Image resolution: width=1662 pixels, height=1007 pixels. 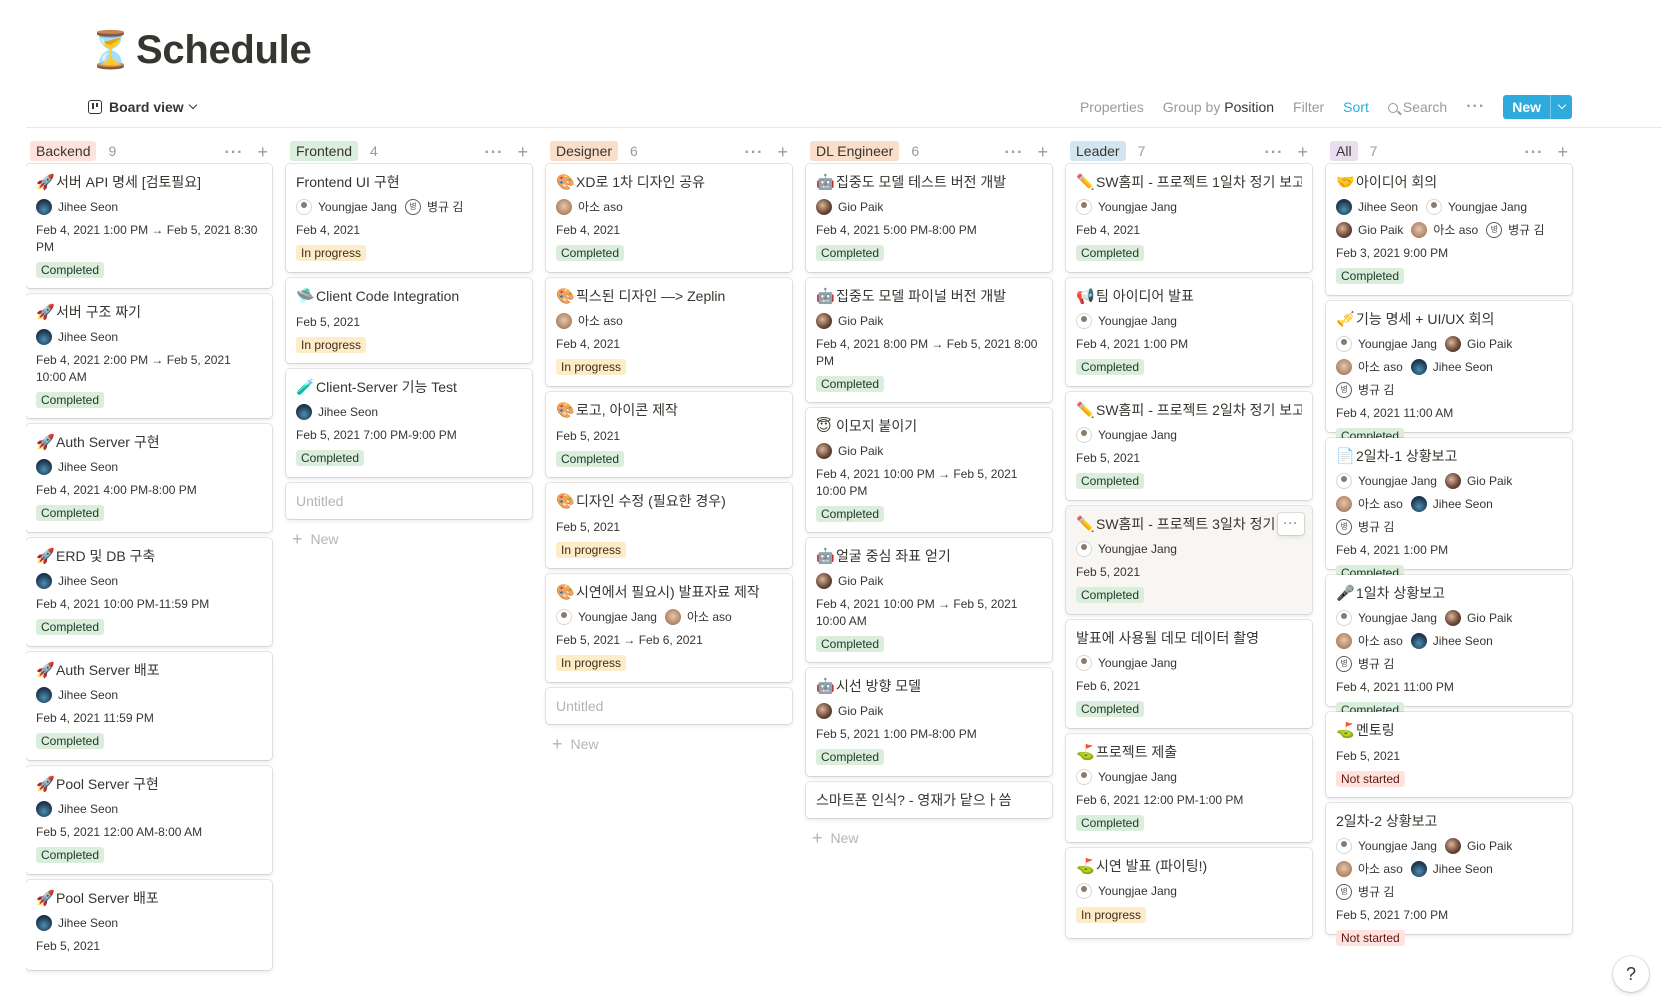 What do you see at coordinates (63, 151) in the screenshot?
I see `column-tag: Backend` at bounding box center [63, 151].